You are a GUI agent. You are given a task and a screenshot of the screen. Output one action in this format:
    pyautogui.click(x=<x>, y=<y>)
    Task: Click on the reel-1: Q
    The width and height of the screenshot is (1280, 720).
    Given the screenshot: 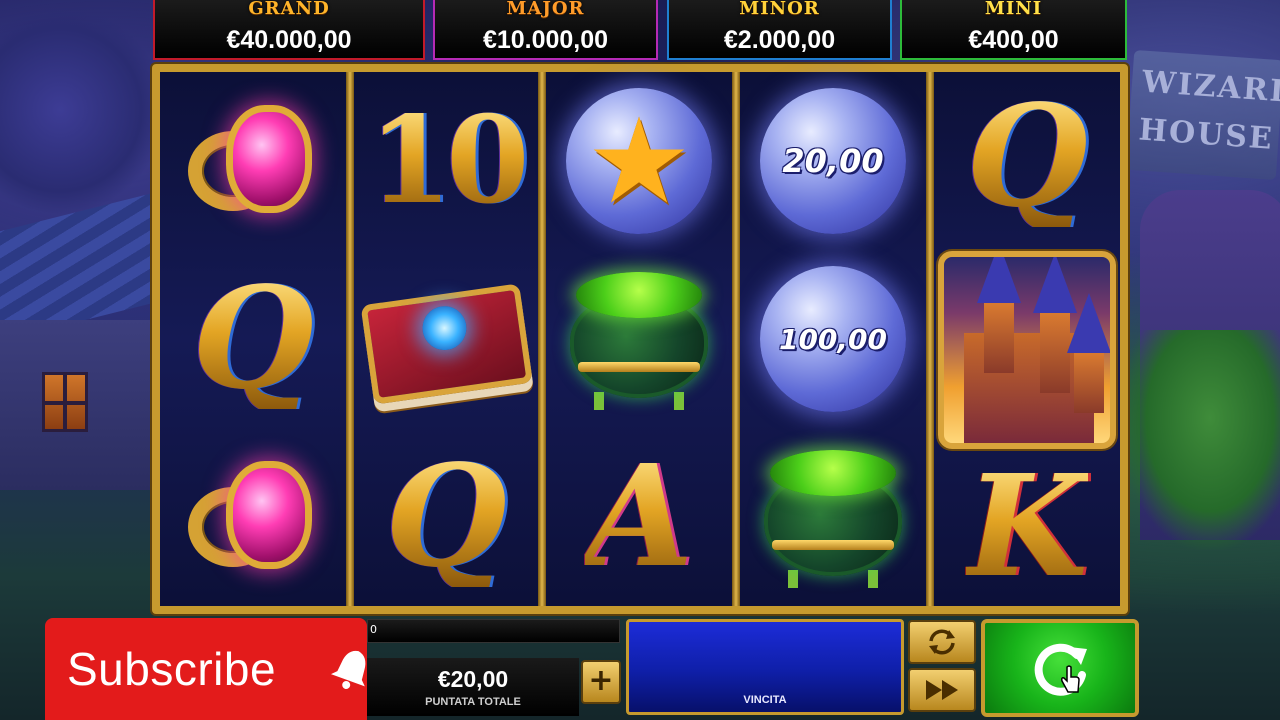 What is the action you would take?
    pyautogui.click(x=253, y=339)
    